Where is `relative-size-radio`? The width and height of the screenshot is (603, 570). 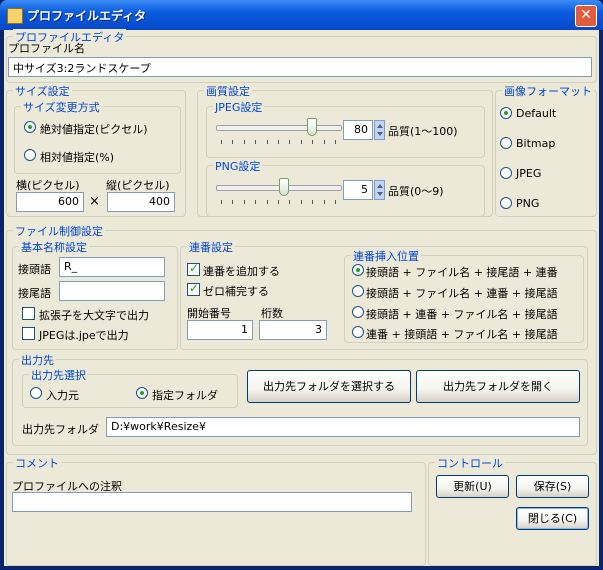
relative-size-radio is located at coordinates (30, 155).